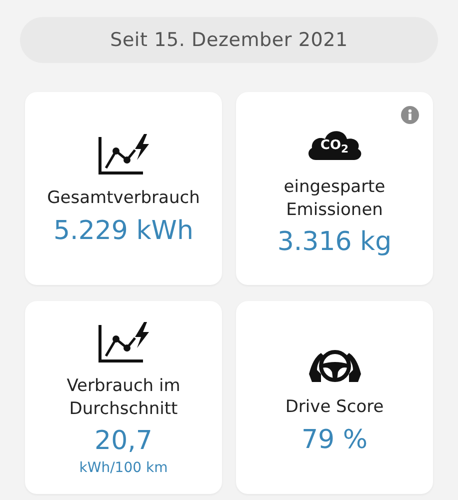  I want to click on period-label: Seit 15. Dezember 2021, so click(229, 40).